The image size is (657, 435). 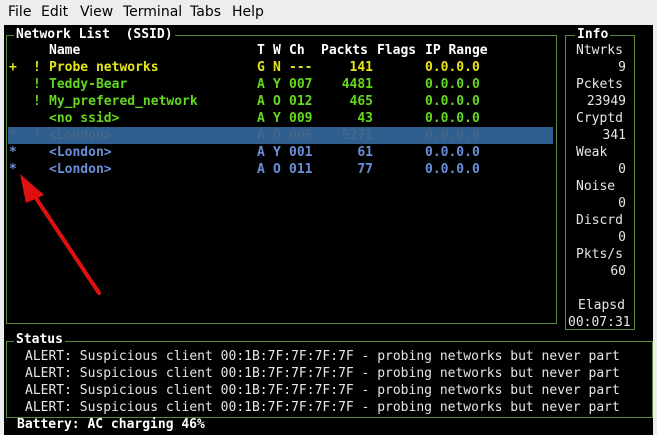 What do you see at coordinates (328, 12) in the screenshot?
I see `menu-bar: File Edit View Terminal Tabs Help` at bounding box center [328, 12].